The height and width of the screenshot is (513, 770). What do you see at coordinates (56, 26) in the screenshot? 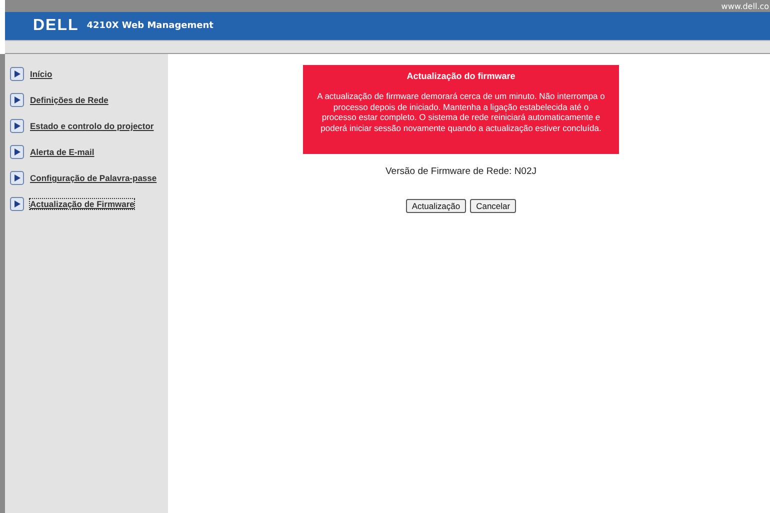
I see `logo: DELL` at bounding box center [56, 26].